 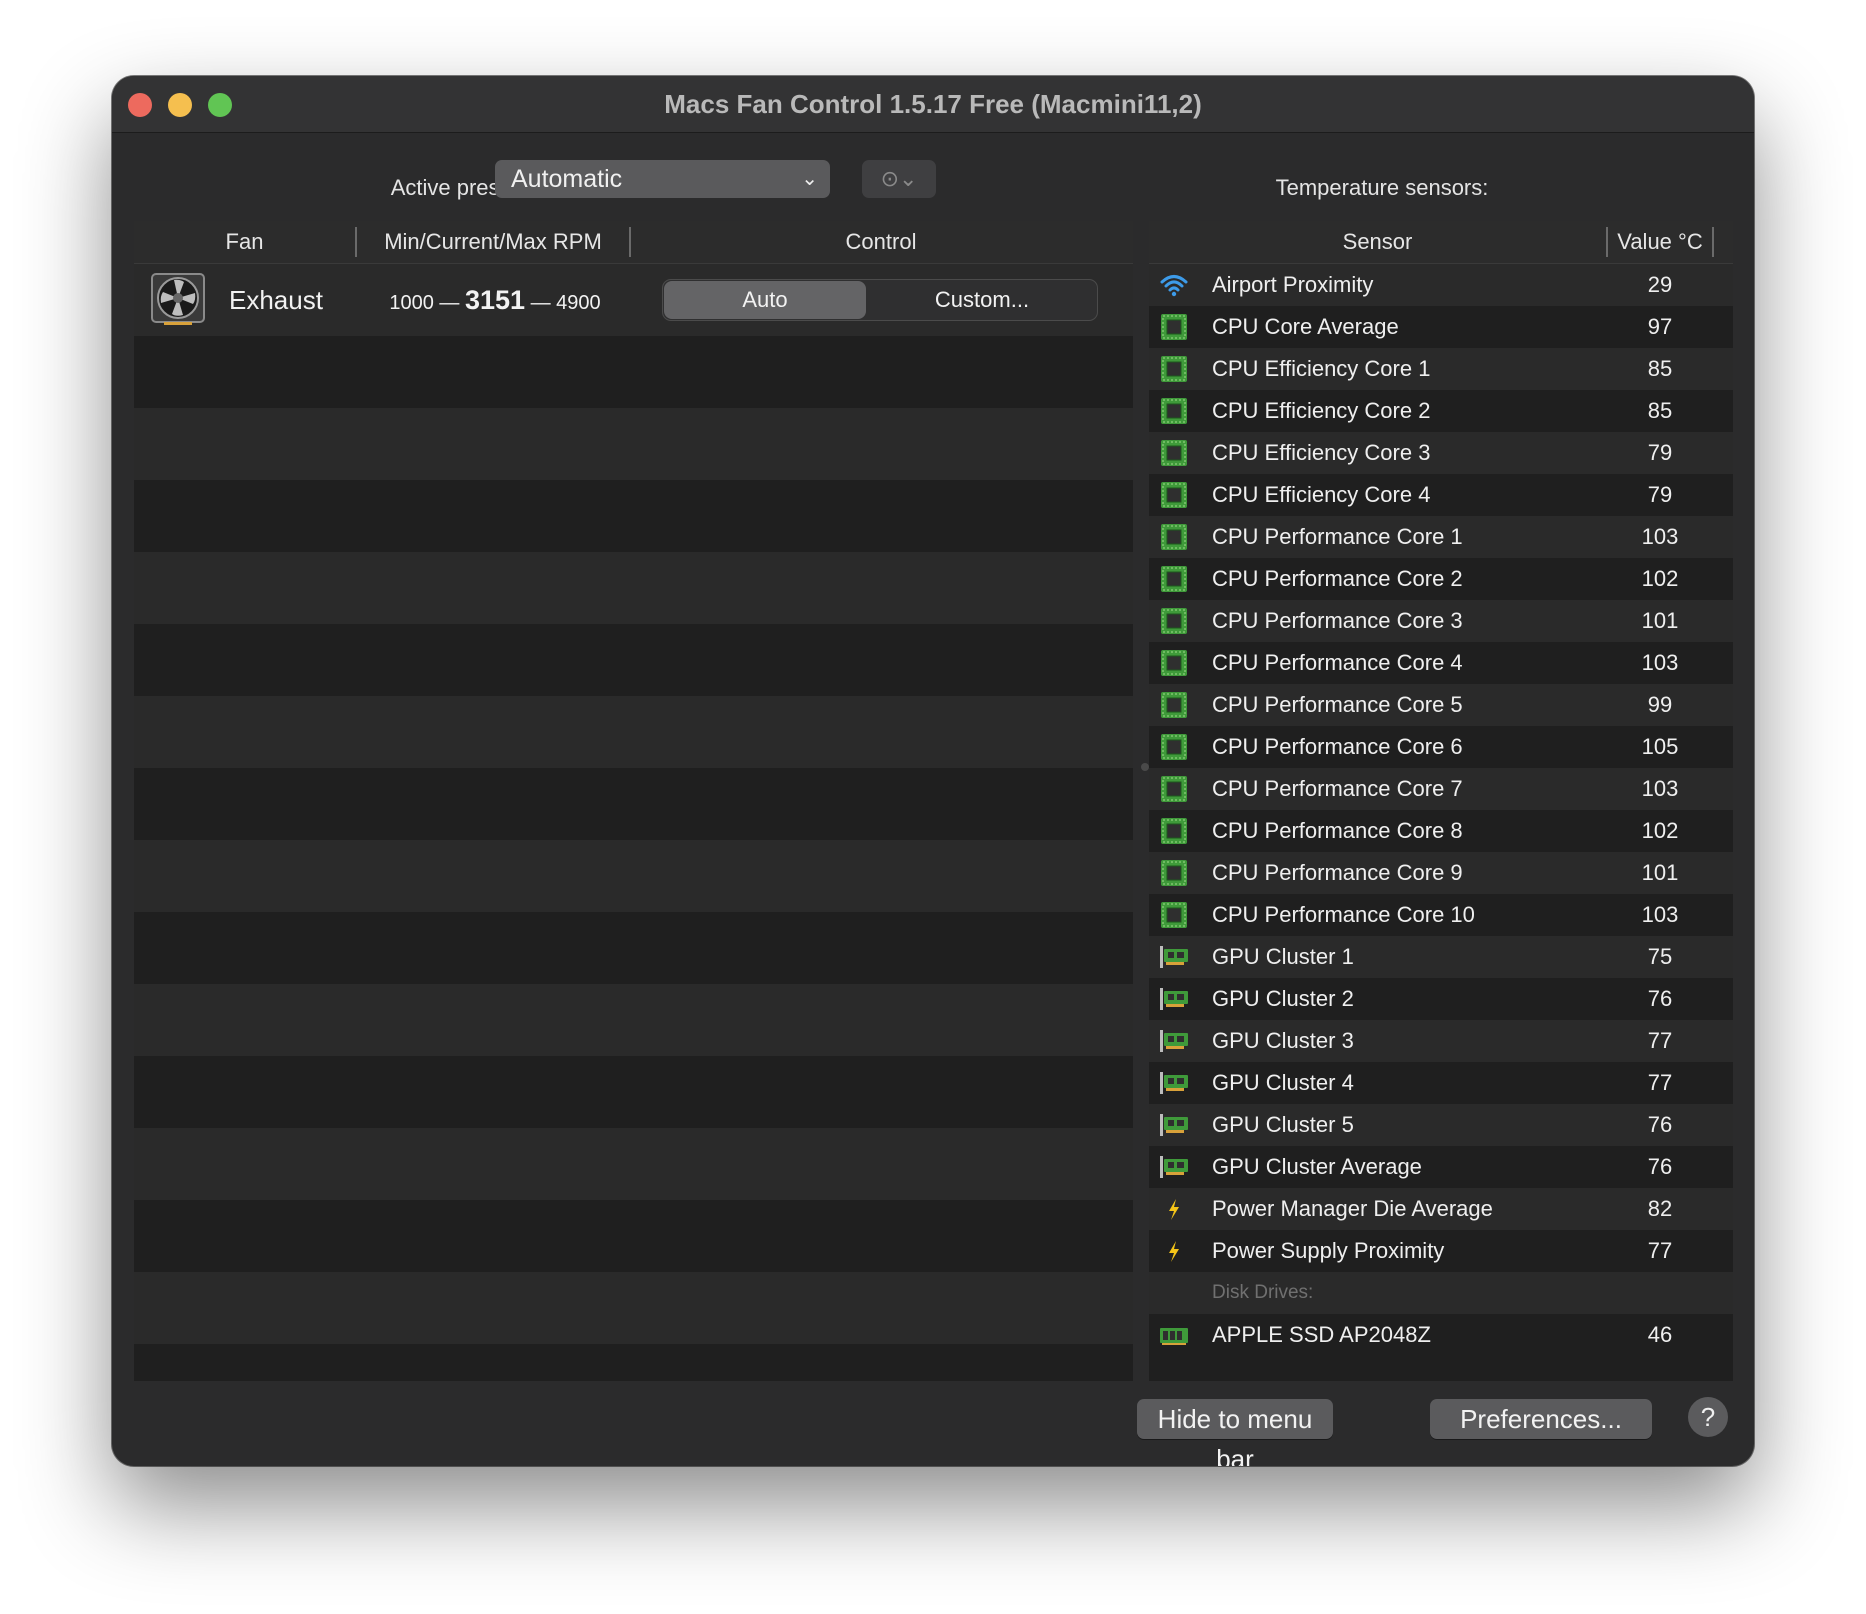 I want to click on sensor-name: CPU Performance Core 5, so click(x=1337, y=704).